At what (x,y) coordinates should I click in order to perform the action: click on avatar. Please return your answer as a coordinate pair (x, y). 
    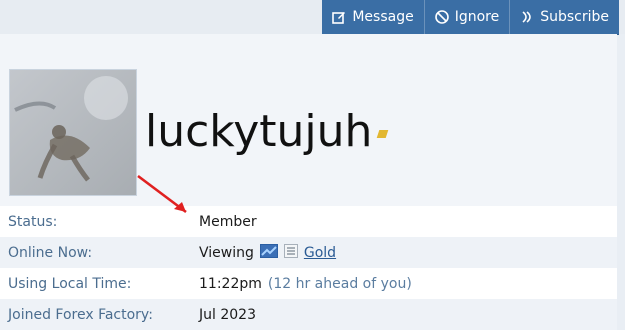
    Looking at the image, I should click on (73, 132).